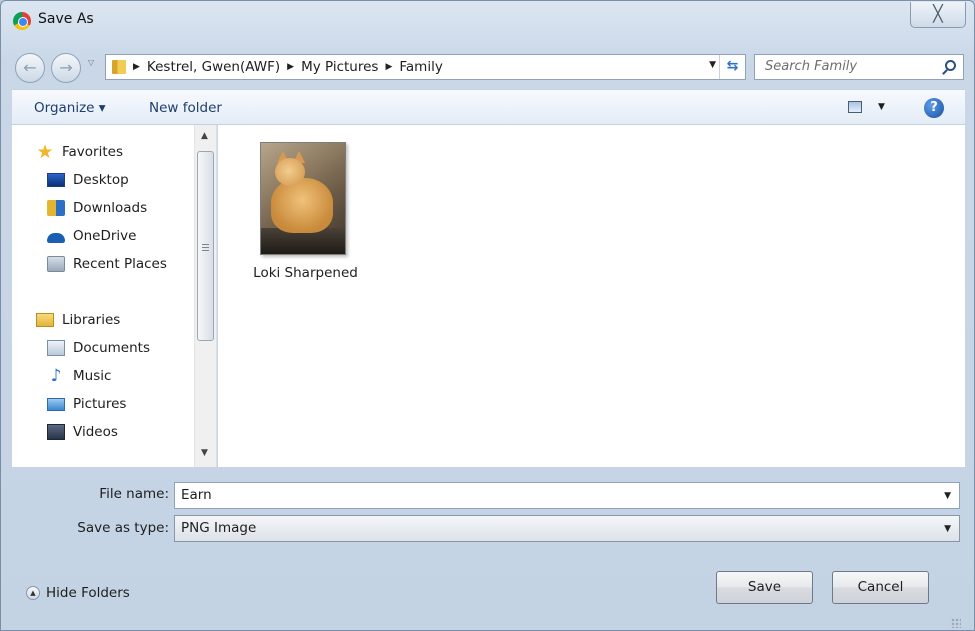 The image size is (975, 631). Describe the element at coordinates (119, 67) in the screenshot. I see `folder-icon` at that location.